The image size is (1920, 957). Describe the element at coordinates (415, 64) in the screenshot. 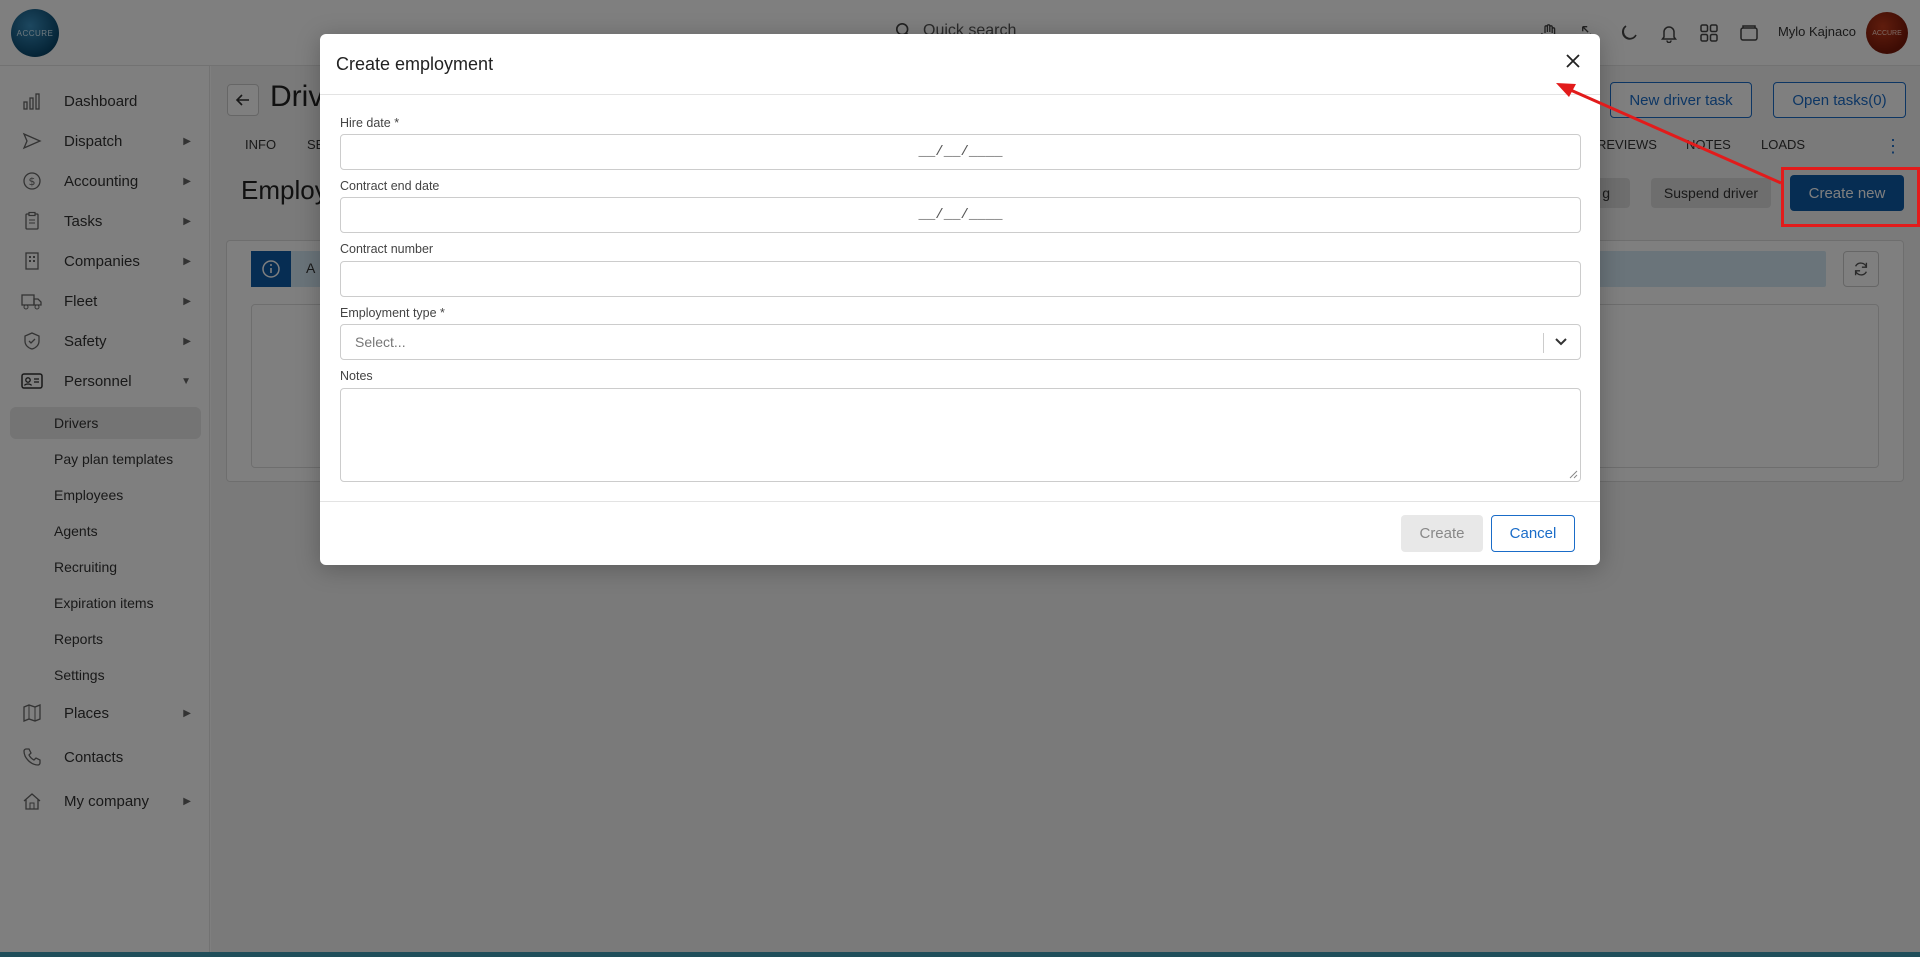

I see `modal-title: Create employment` at that location.